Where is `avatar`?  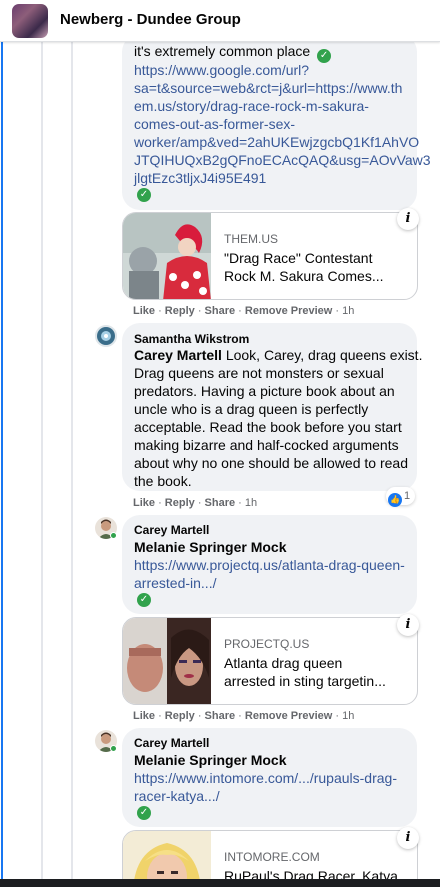 avatar is located at coordinates (106, 336).